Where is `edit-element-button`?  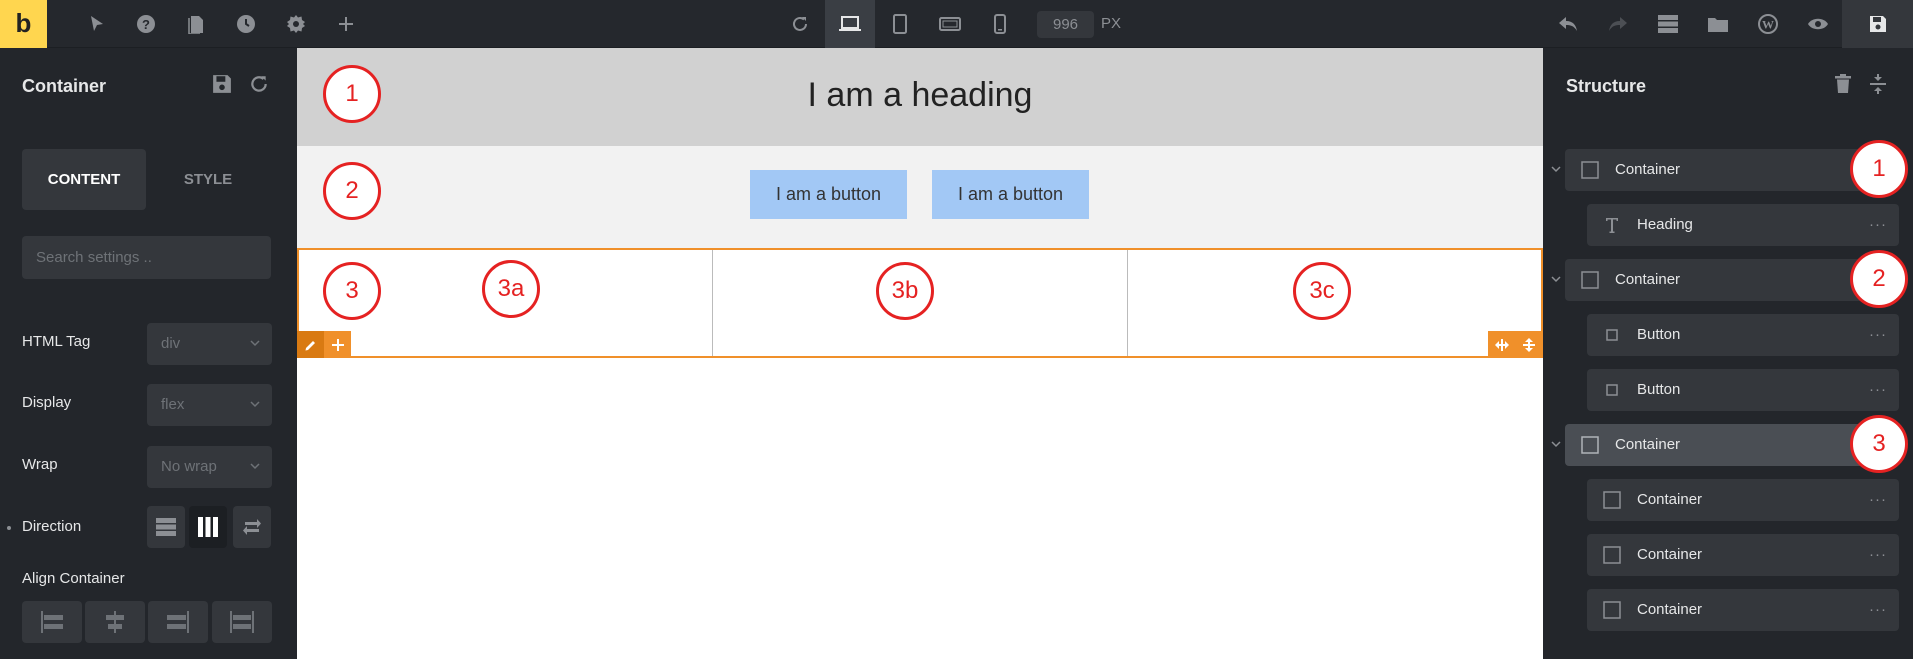 edit-element-button is located at coordinates (310, 344).